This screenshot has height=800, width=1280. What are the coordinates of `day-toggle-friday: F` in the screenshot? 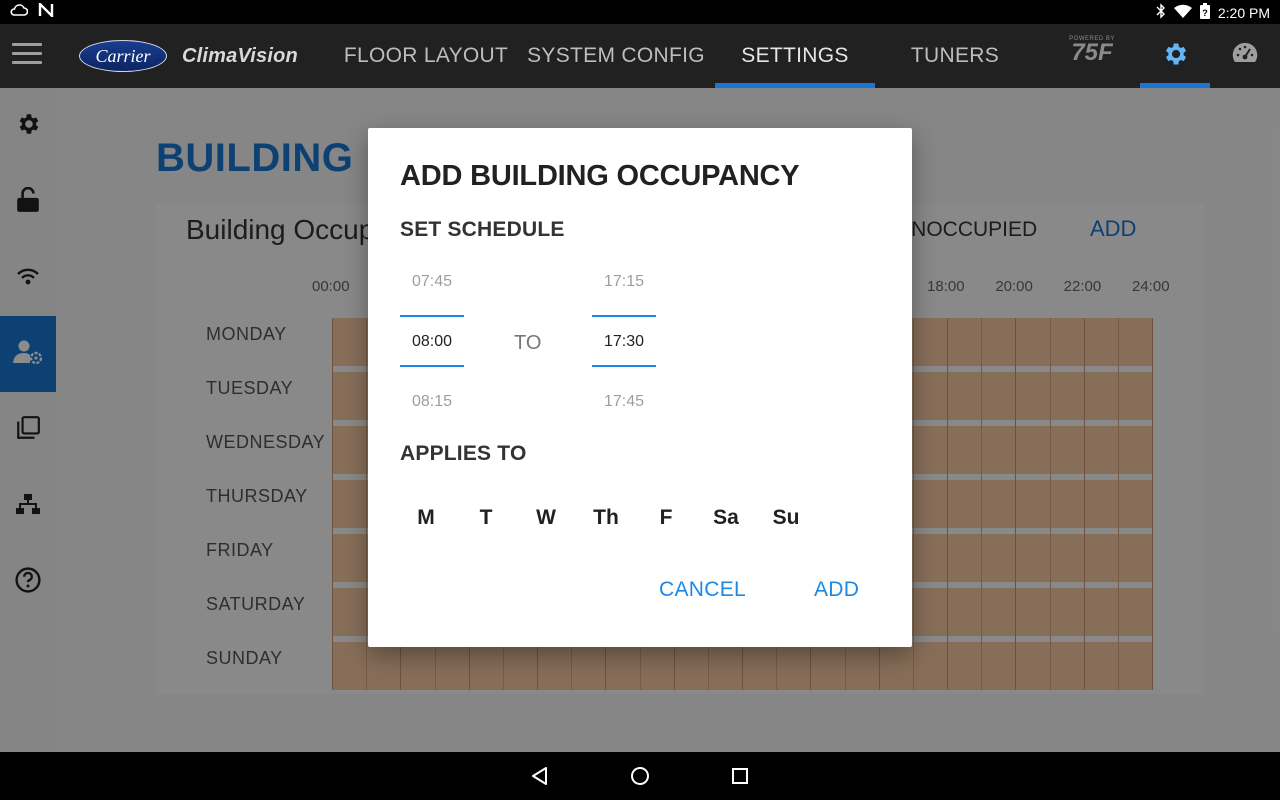 It's located at (666, 518).